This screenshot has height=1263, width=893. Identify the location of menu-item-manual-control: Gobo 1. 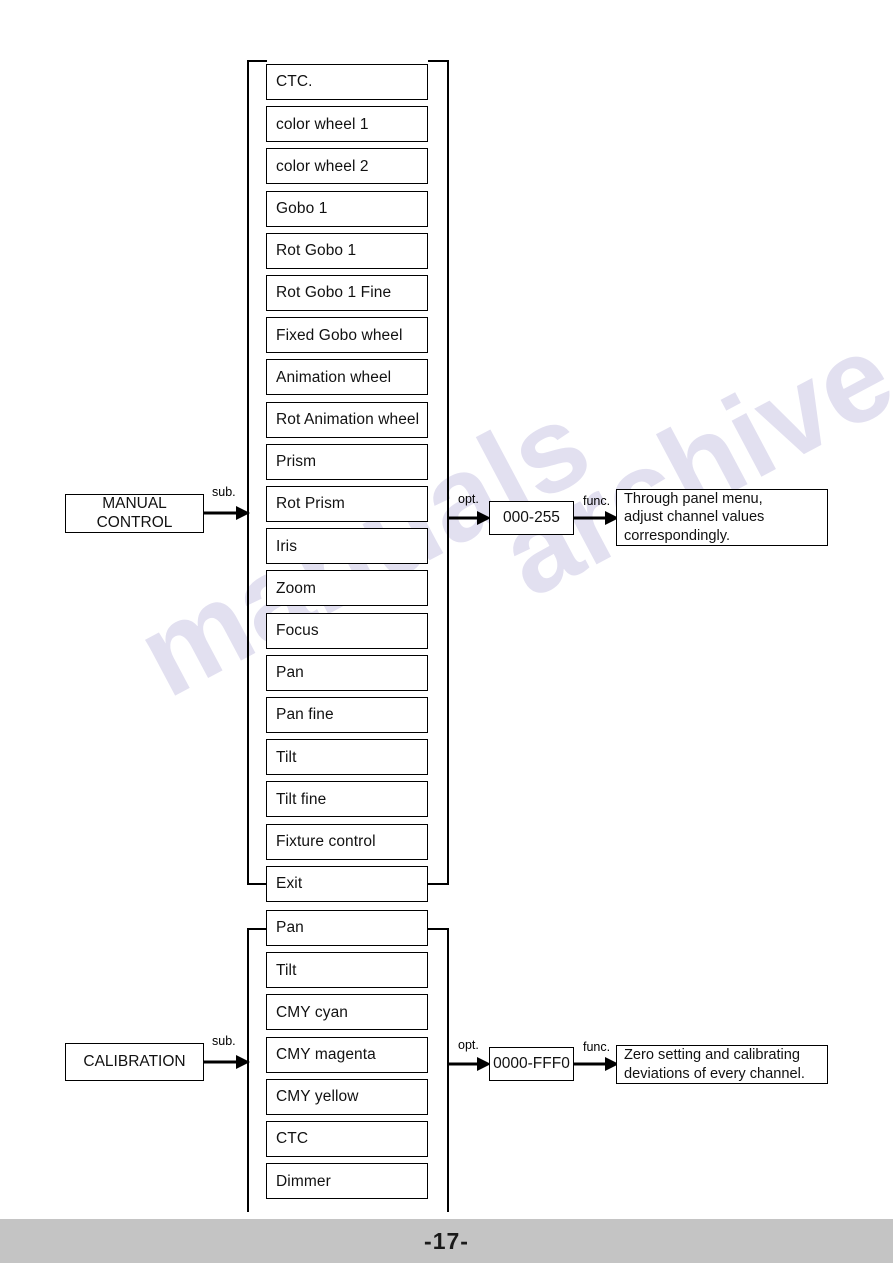
(347, 208).